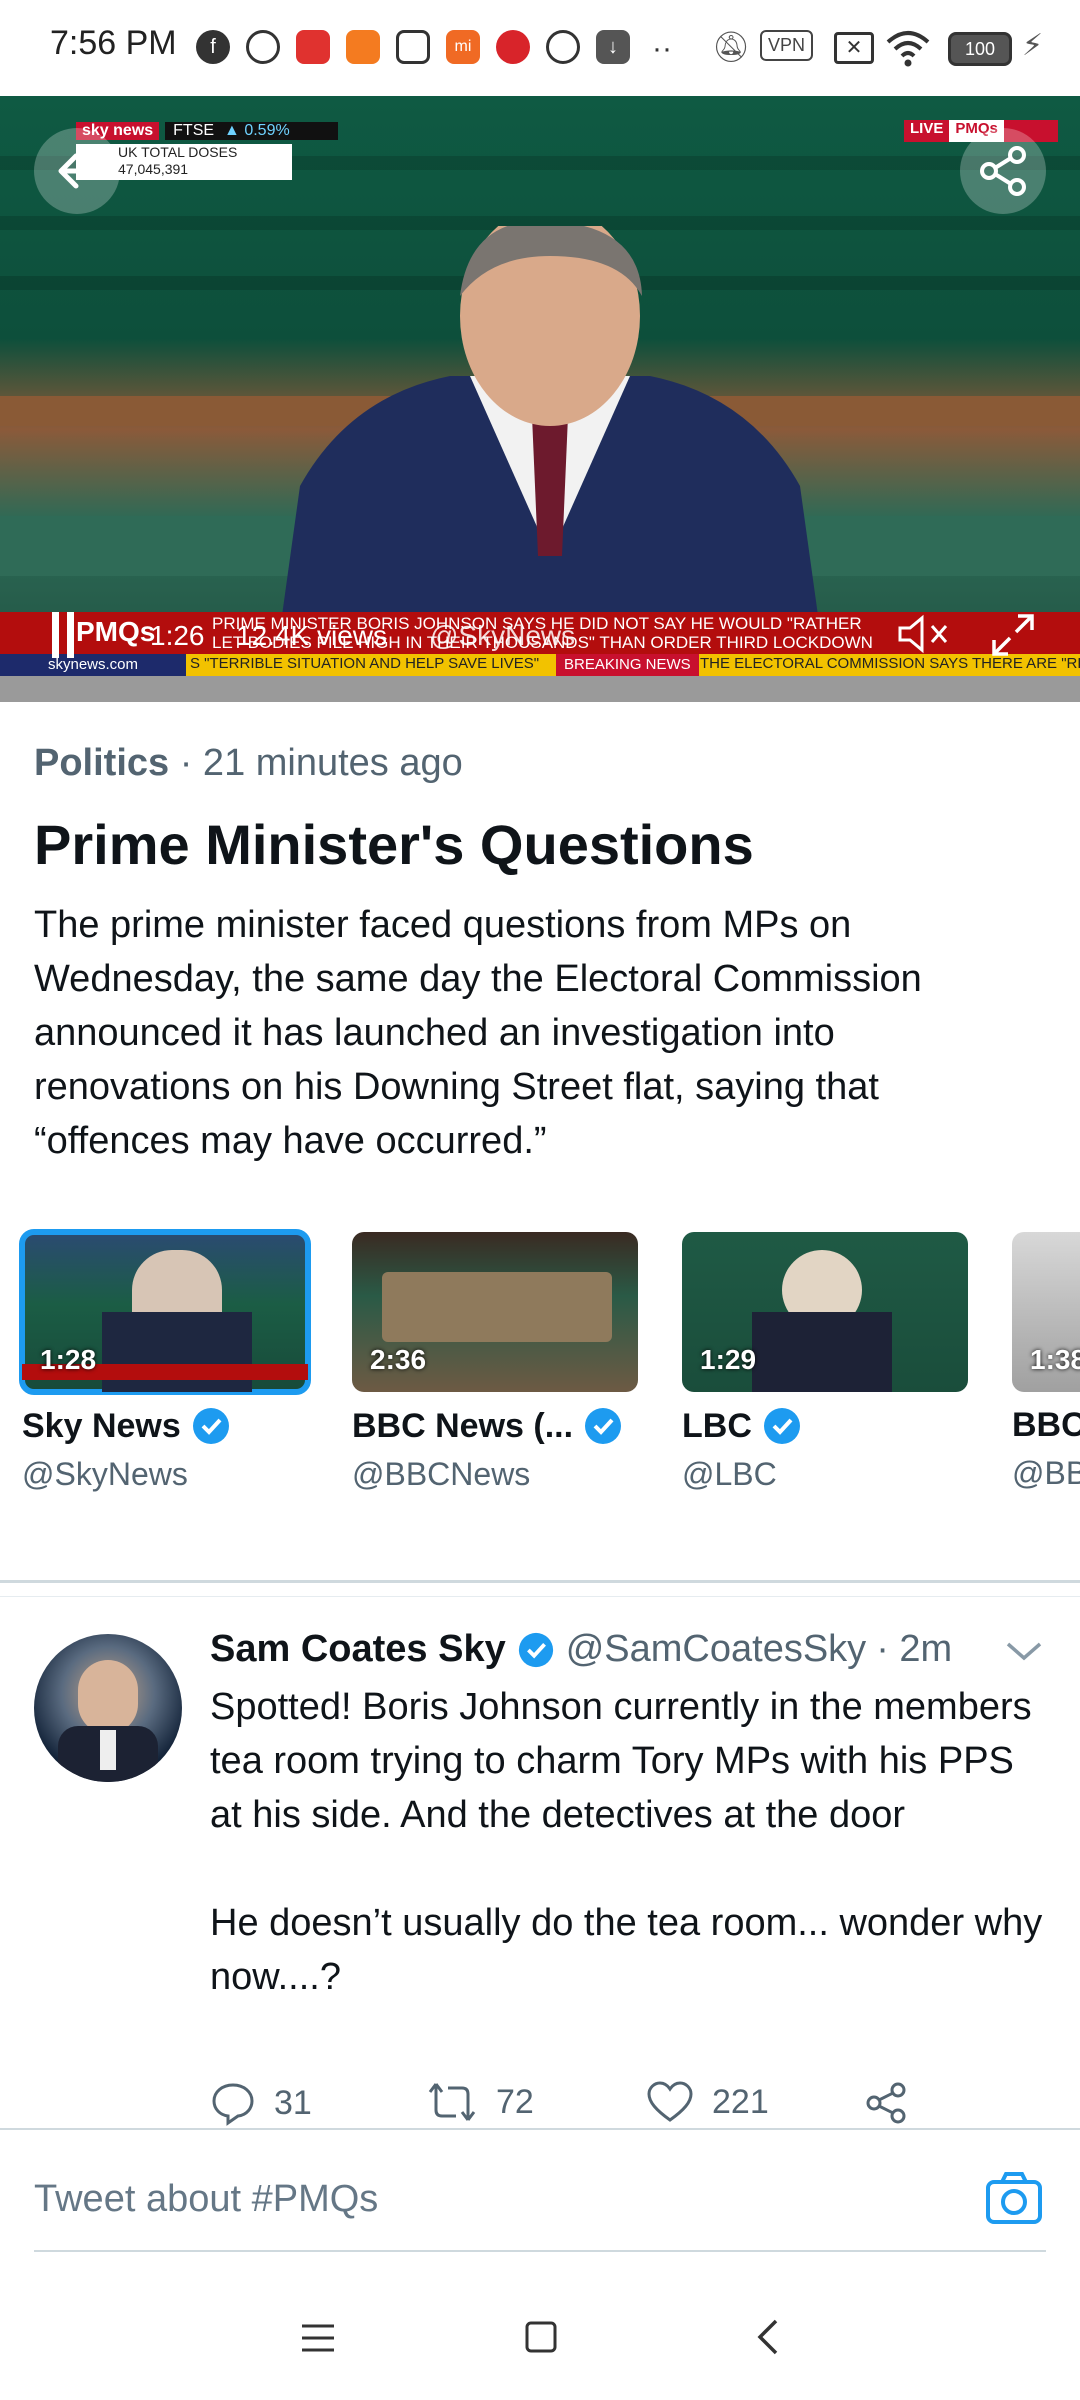  I want to click on live-badge: LIVE, so click(927, 131).